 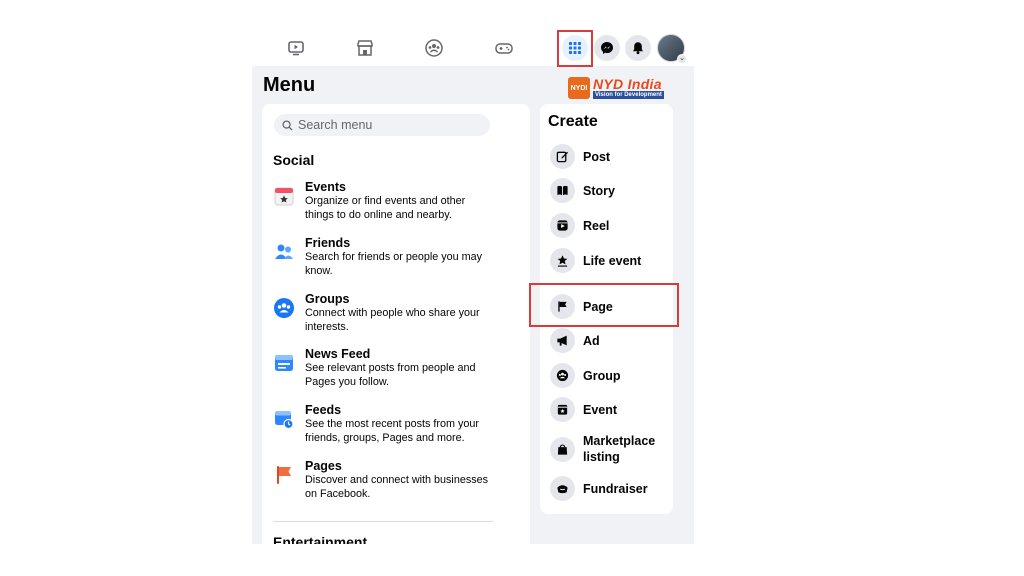 I want to click on top-navigation-bar: ⌄, so click(x=473, y=48).